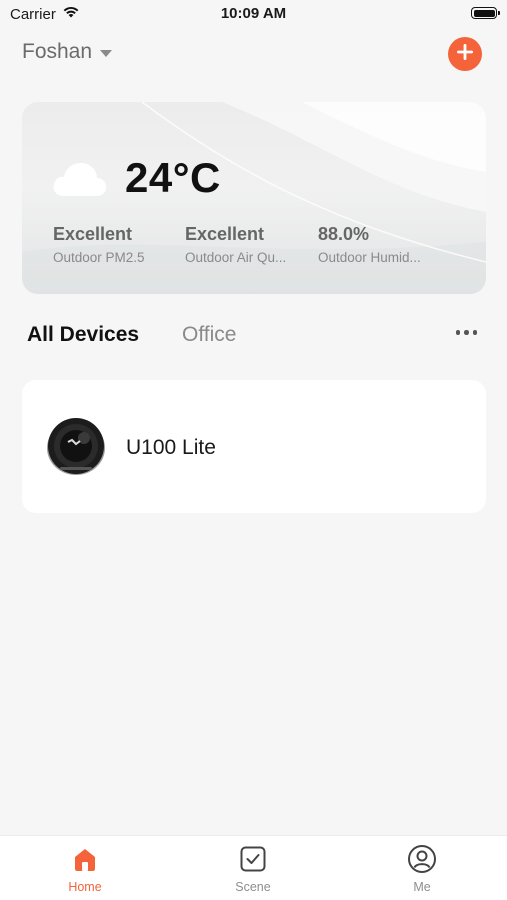 The width and height of the screenshot is (507, 900). I want to click on plus-icon, so click(465, 54).